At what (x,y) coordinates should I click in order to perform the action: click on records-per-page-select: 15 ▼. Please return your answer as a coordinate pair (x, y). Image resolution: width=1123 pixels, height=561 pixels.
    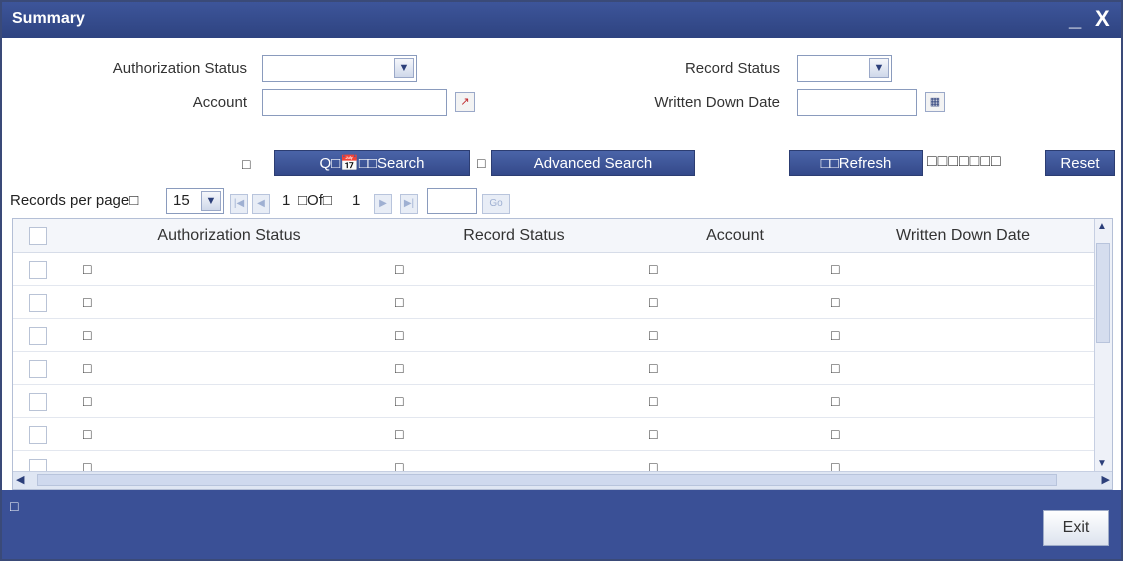
    Looking at the image, I should click on (195, 201).